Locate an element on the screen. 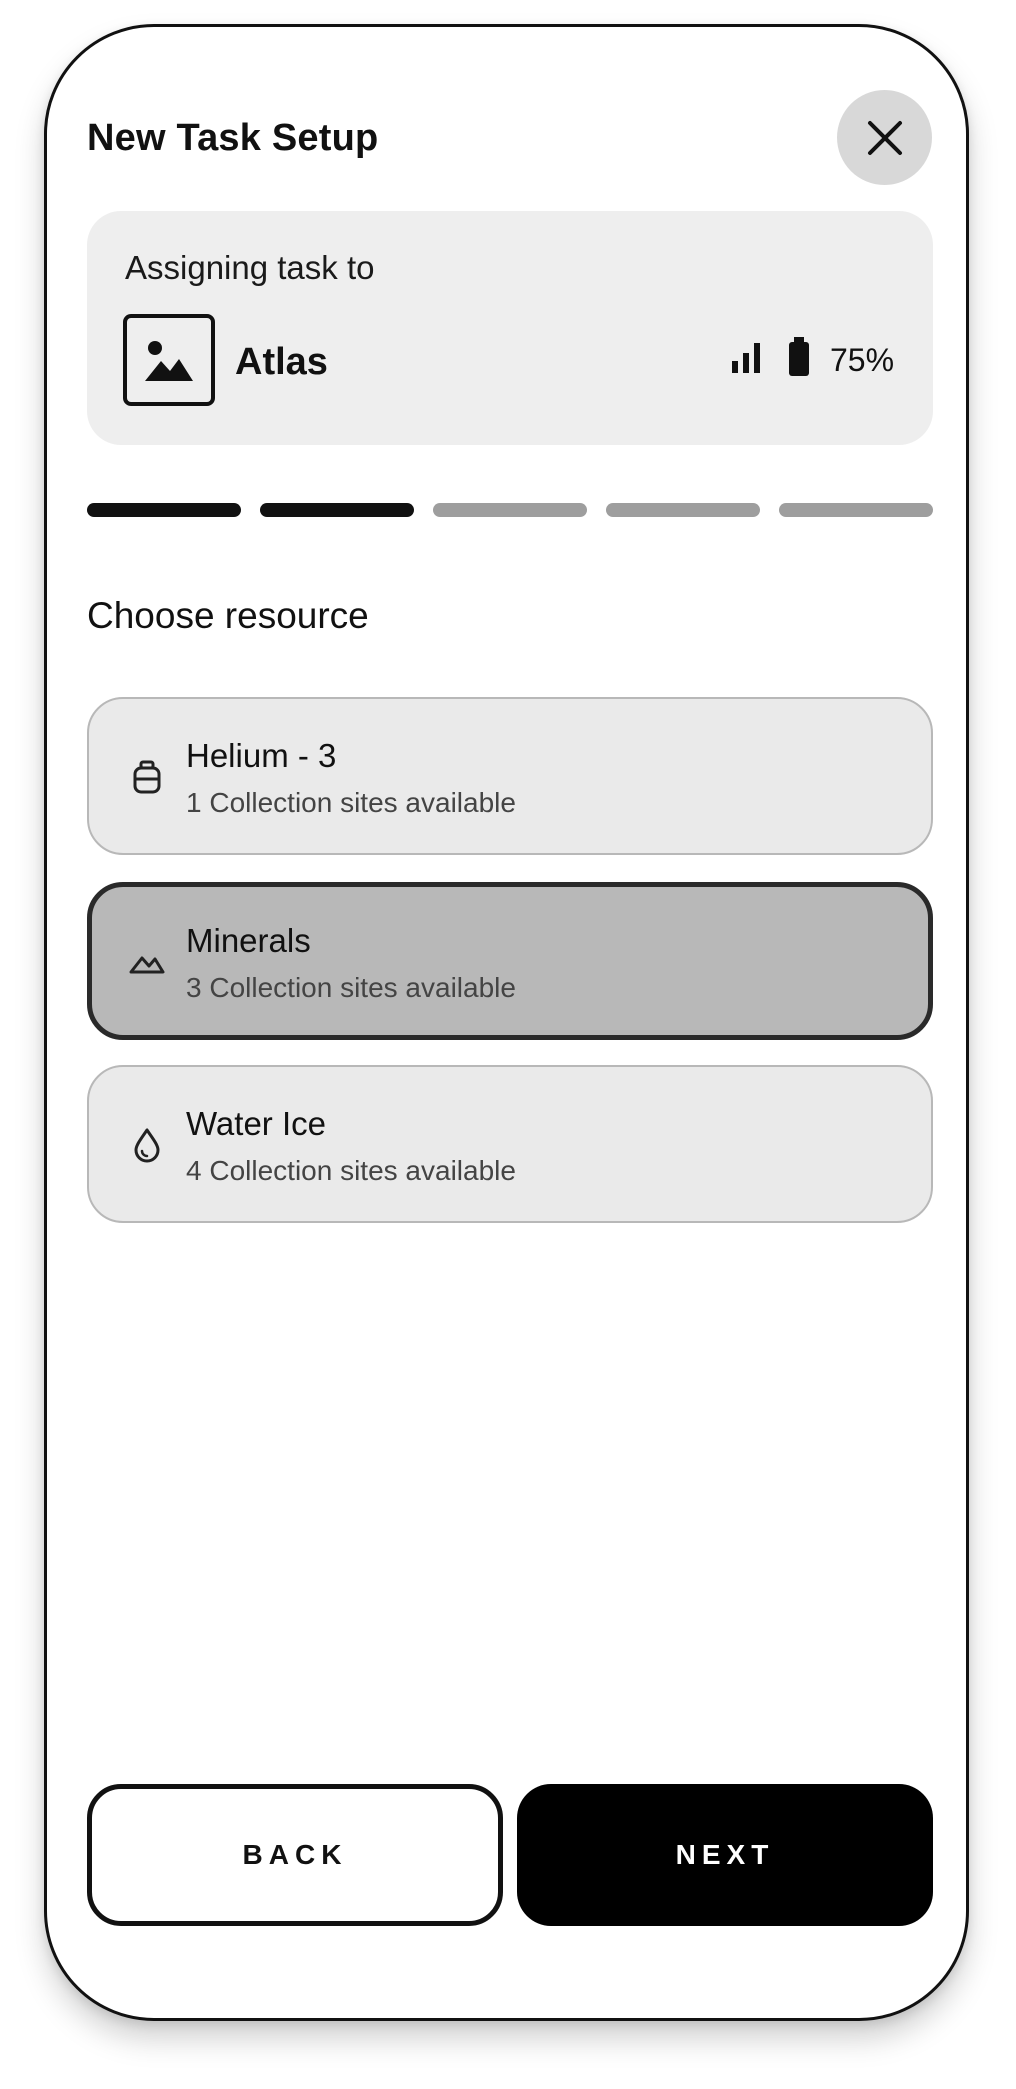 This screenshot has width=1016, height=2089. robot-name: Atlas is located at coordinates (281, 362).